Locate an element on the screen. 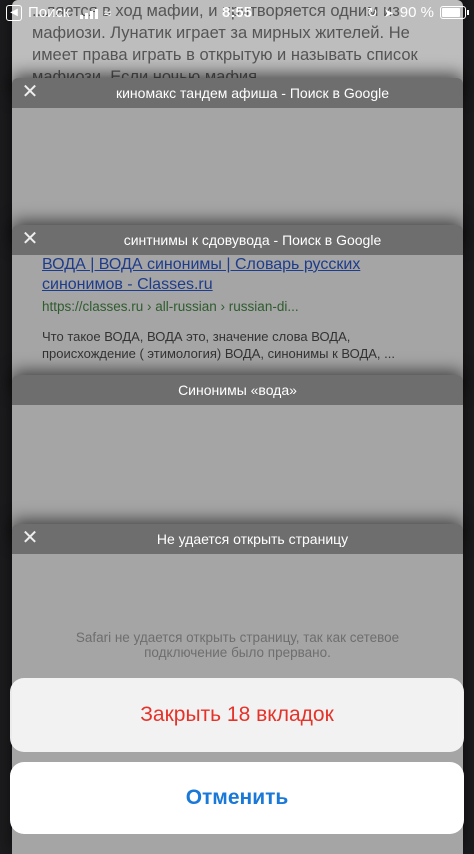 The width and height of the screenshot is (474, 854). tab-title: синтнимы к сдовувода - Поиск в Google is located at coordinates (252, 240).